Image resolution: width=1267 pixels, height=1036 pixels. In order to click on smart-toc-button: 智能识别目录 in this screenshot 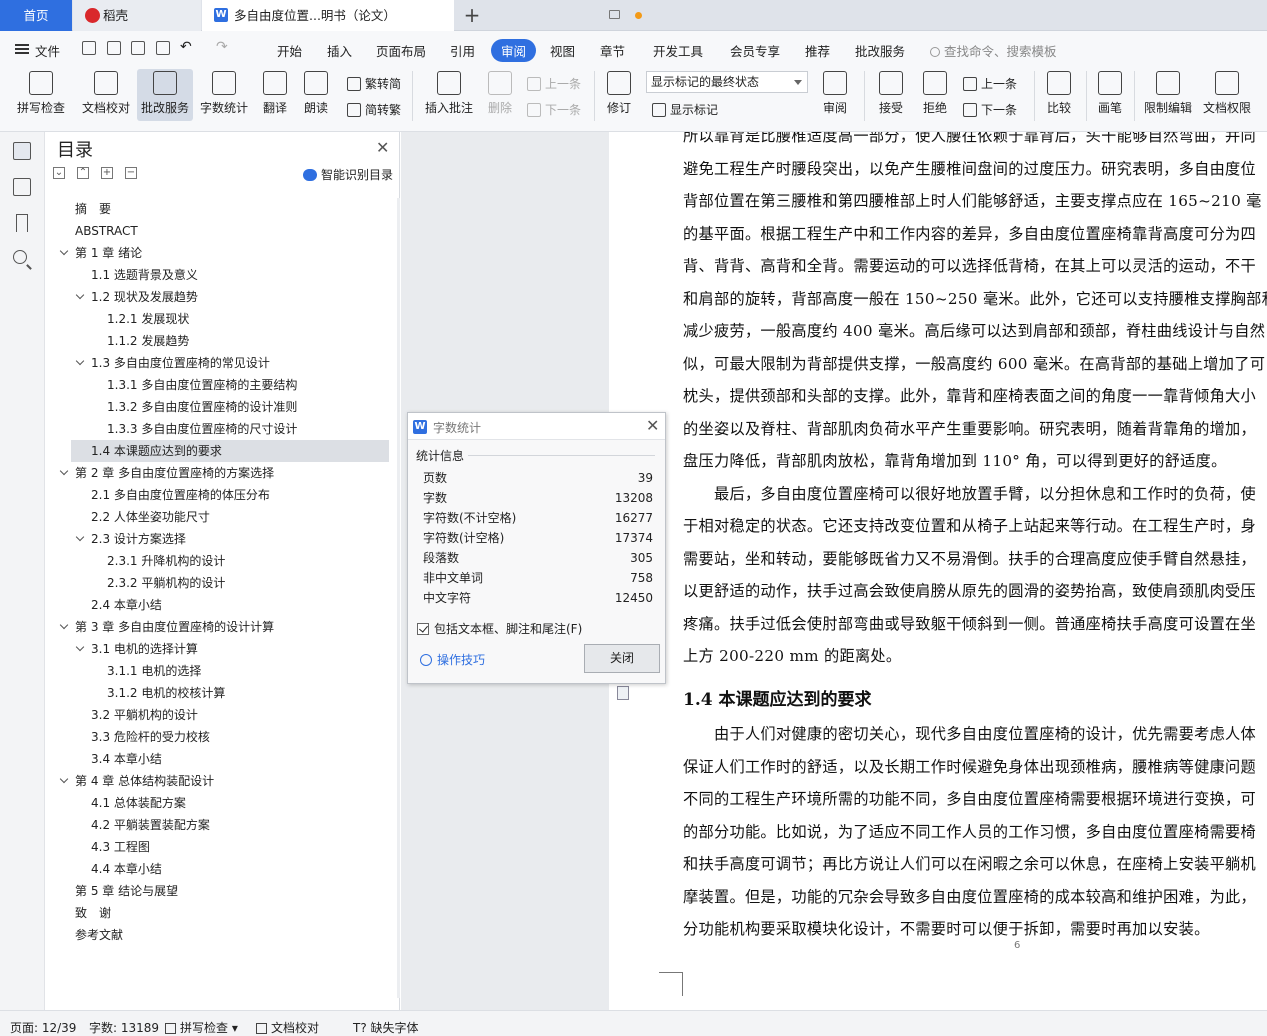, I will do `click(348, 174)`.